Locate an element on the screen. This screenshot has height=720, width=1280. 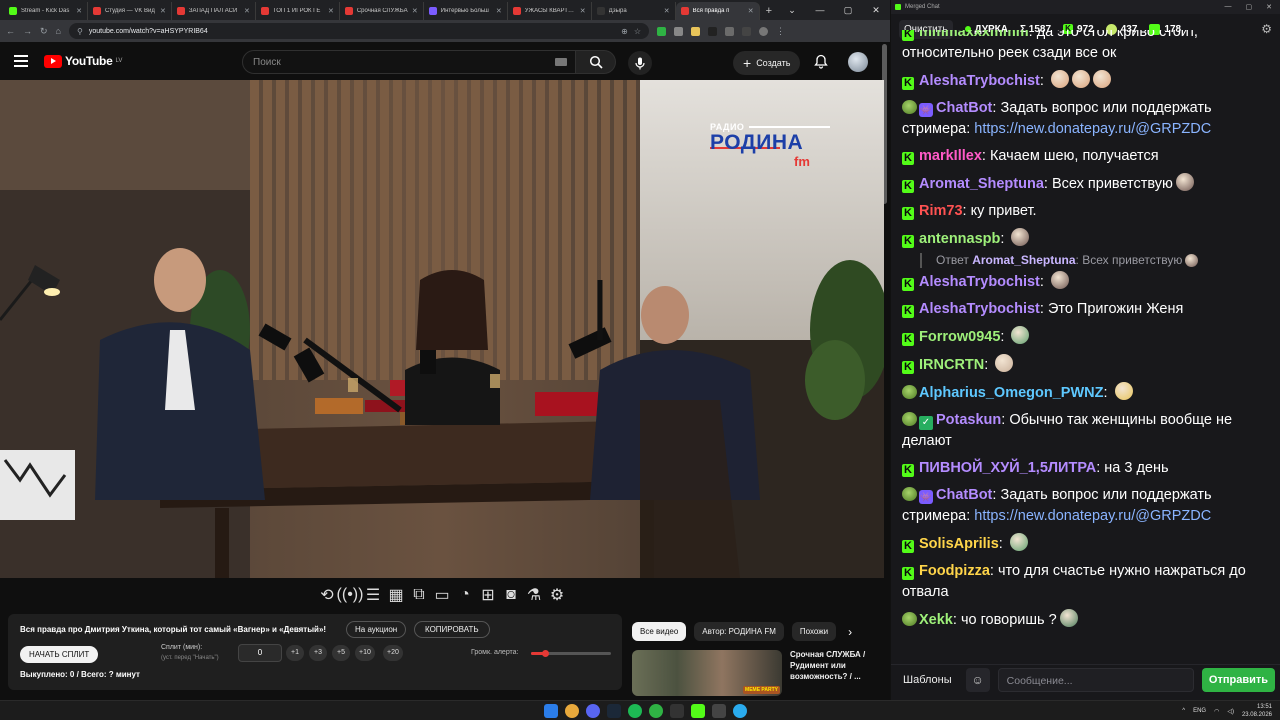
chat-username: mmmaxxxmmm is located at coordinates (974, 35).